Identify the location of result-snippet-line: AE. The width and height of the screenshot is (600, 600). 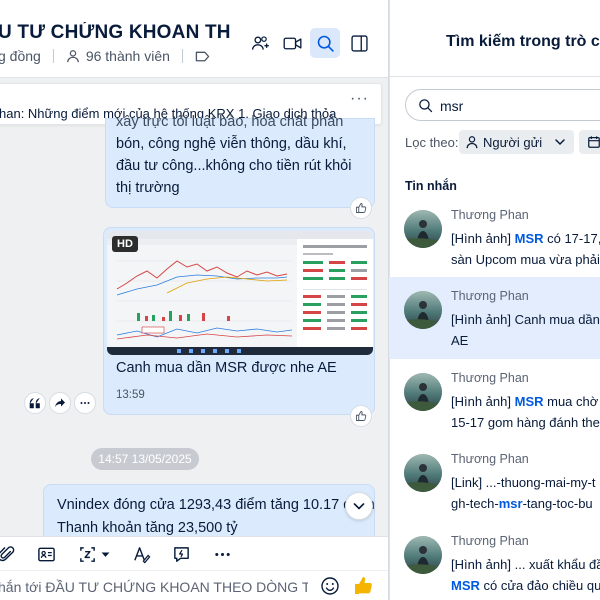
(459, 340).